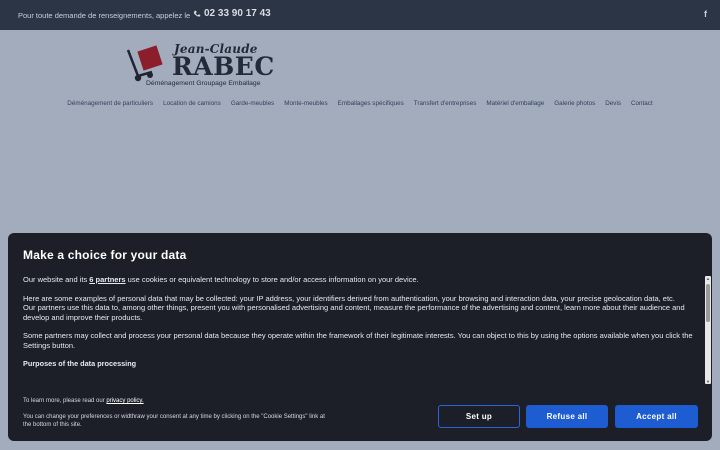  What do you see at coordinates (56, 279) in the screenshot?
I see `cookie-intro-prefix: Our website and its` at bounding box center [56, 279].